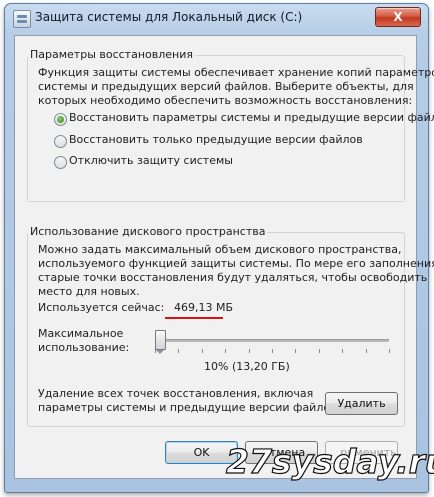 The height and width of the screenshot is (497, 434). Describe the element at coordinates (81, 333) in the screenshot. I see `max-usage-label-line-1: Максимальное` at that location.